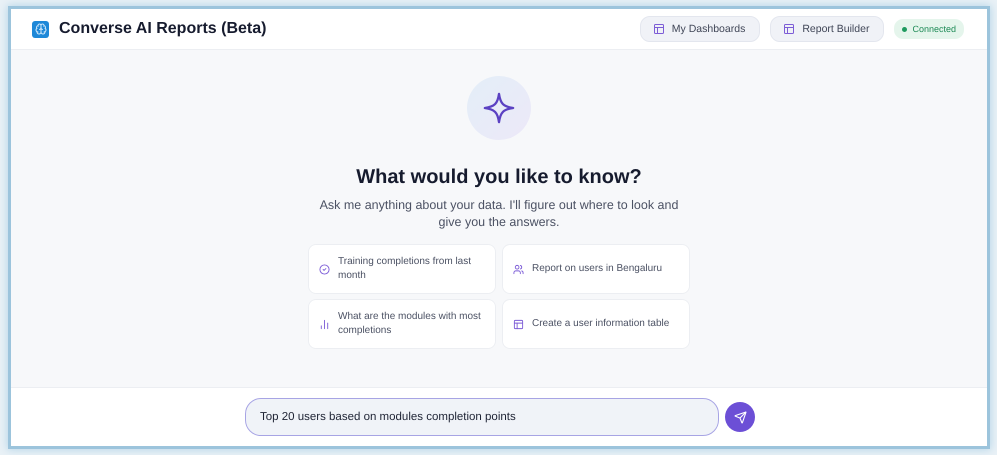 Image resolution: width=997 pixels, height=455 pixels. I want to click on nav-button: Report Builder, so click(827, 29).